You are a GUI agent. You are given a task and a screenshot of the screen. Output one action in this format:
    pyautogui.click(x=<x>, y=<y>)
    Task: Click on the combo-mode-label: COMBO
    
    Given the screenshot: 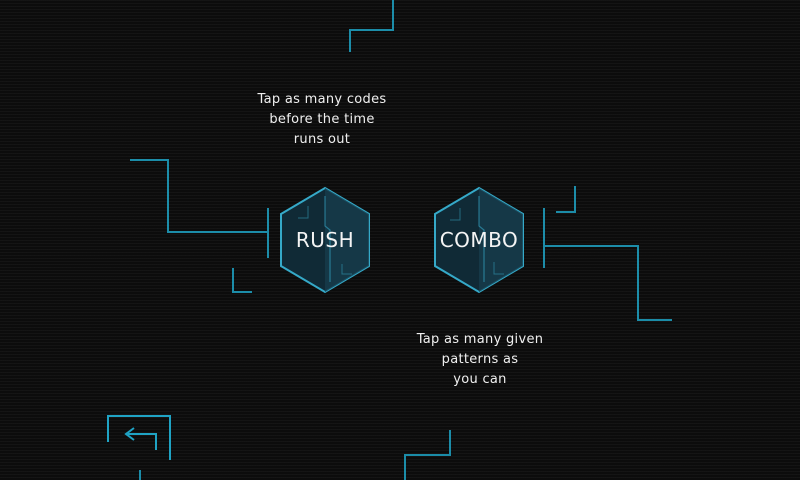 What is the action you would take?
    pyautogui.click(x=479, y=240)
    